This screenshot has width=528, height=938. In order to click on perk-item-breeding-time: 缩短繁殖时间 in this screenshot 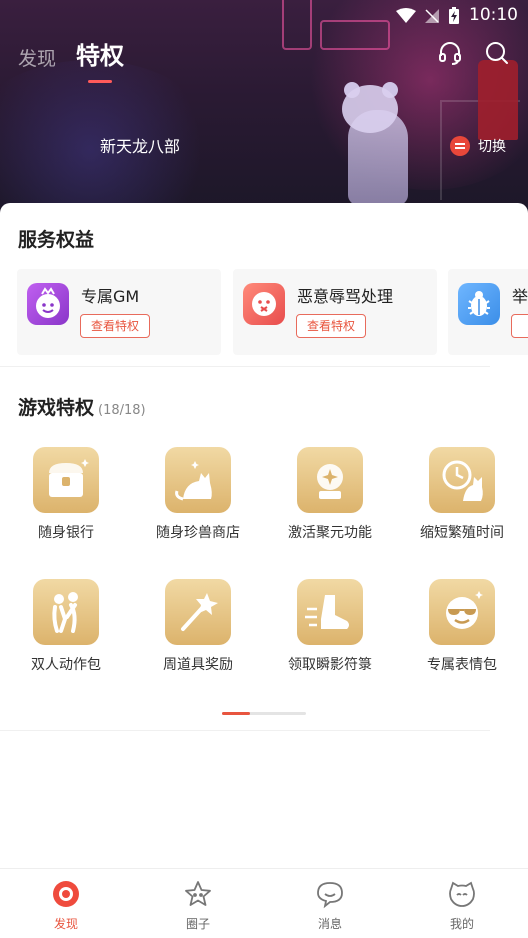, I will do `click(462, 494)`.